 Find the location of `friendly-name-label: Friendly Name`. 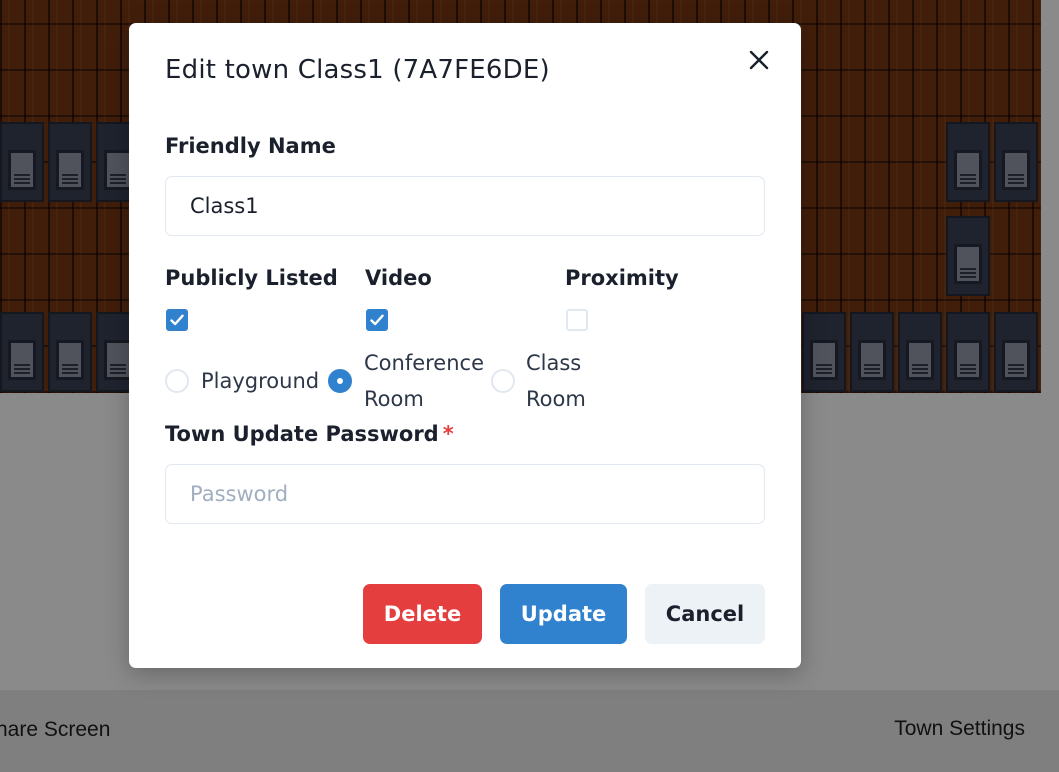

friendly-name-label: Friendly Name is located at coordinates (250, 146).